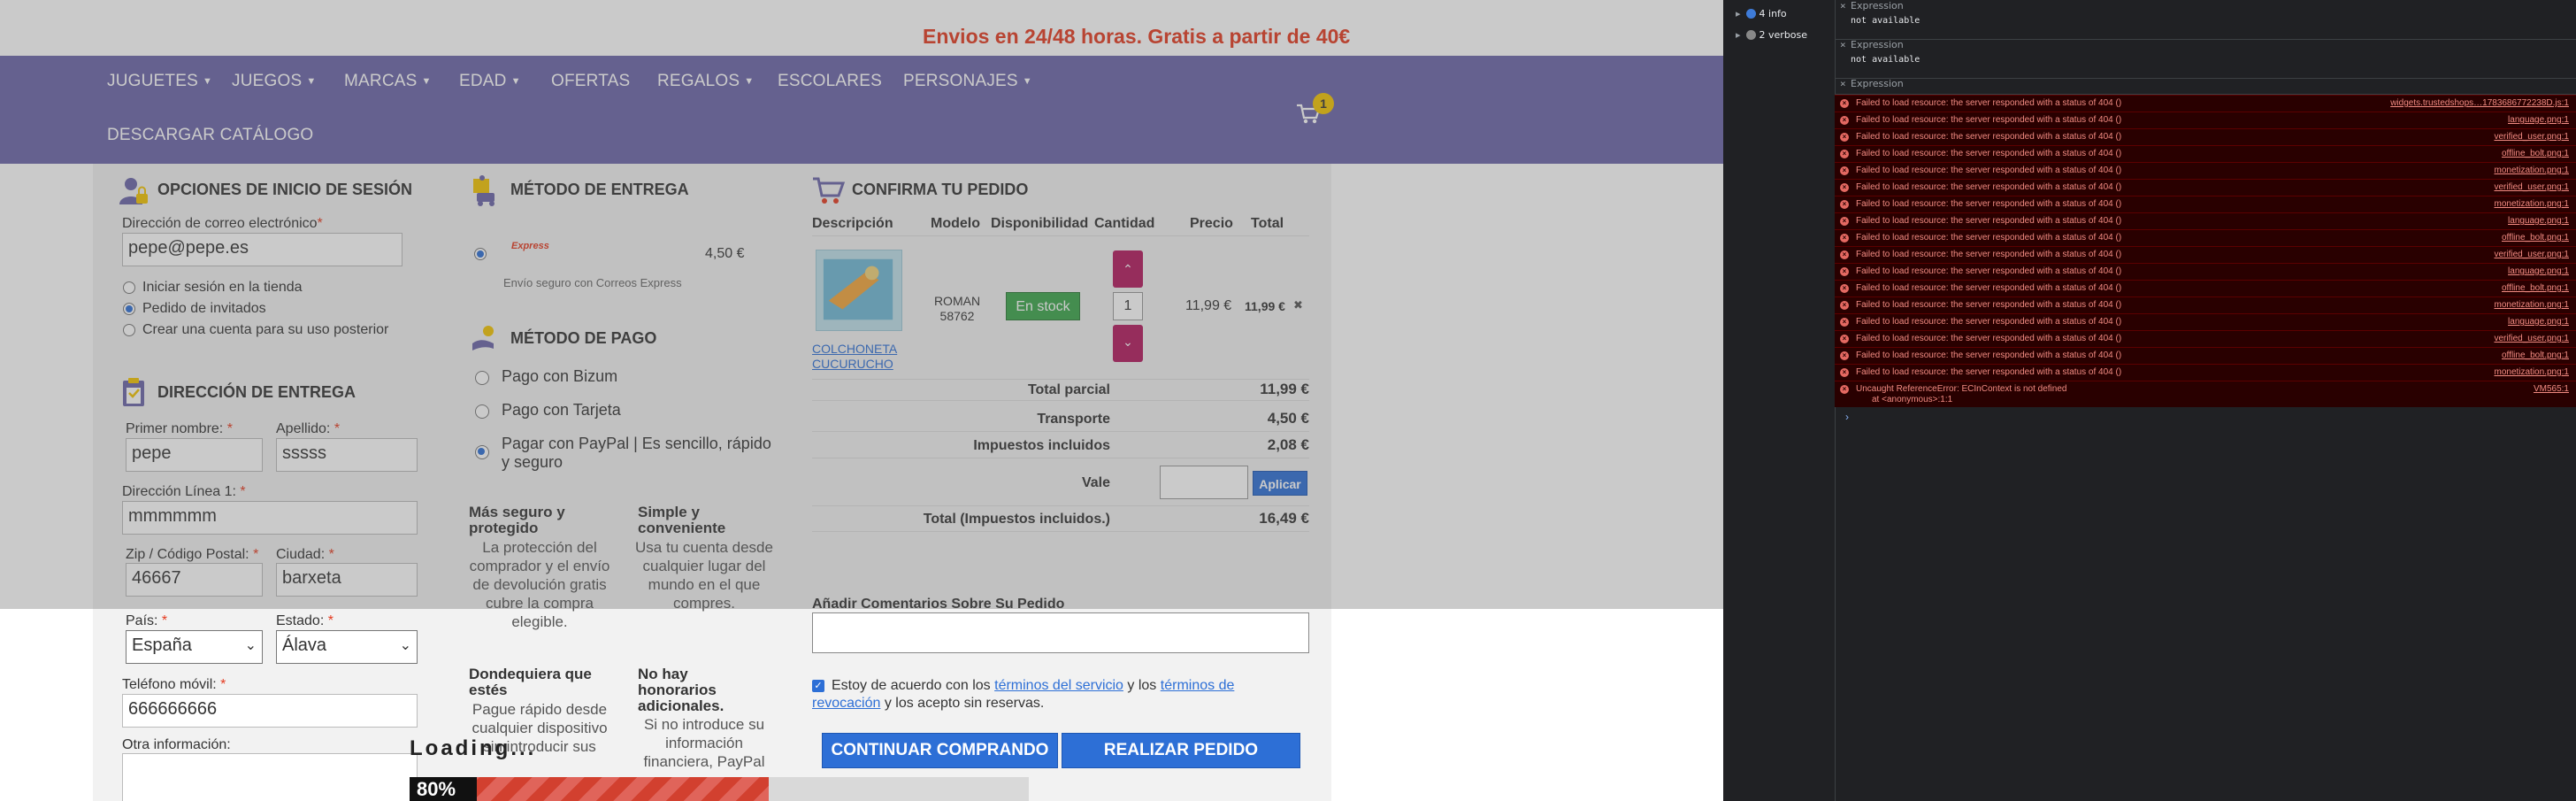 The height and width of the screenshot is (801, 2576). What do you see at coordinates (1761, 14) in the screenshot?
I see `filter-info: ▸ 4 info` at bounding box center [1761, 14].